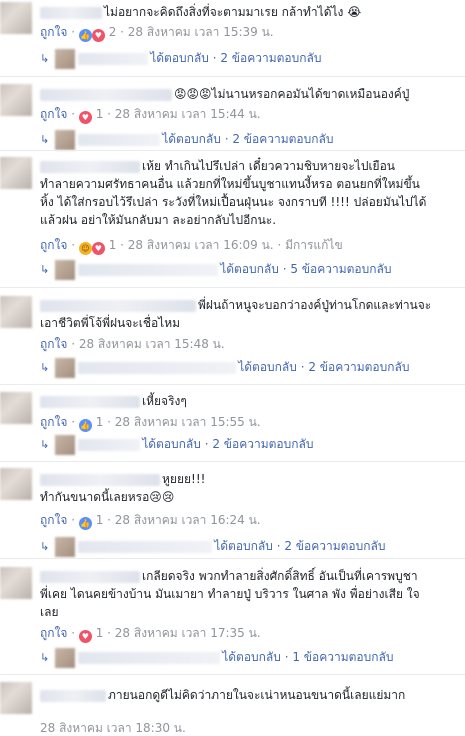 Image resolution: width=465 pixels, height=736 pixels. Describe the element at coordinates (235, 245) in the screenshot. I see `comment-time: 28 สิงหาคม เวลา 16:09 น. · มีการแก้ไข` at that location.